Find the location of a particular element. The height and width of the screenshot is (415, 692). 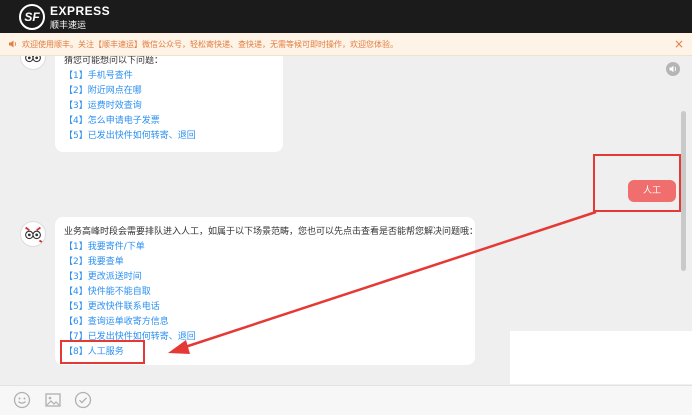

logo-title: EXPRESS is located at coordinates (80, 11).